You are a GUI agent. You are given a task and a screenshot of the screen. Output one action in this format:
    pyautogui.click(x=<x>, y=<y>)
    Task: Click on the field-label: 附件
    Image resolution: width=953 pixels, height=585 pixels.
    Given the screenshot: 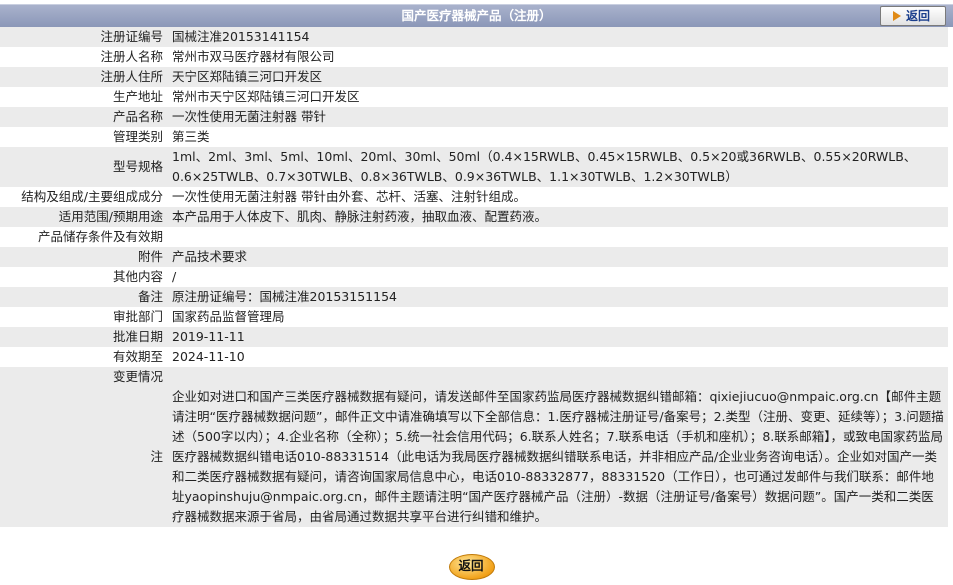 What is the action you would take?
    pyautogui.click(x=83, y=257)
    